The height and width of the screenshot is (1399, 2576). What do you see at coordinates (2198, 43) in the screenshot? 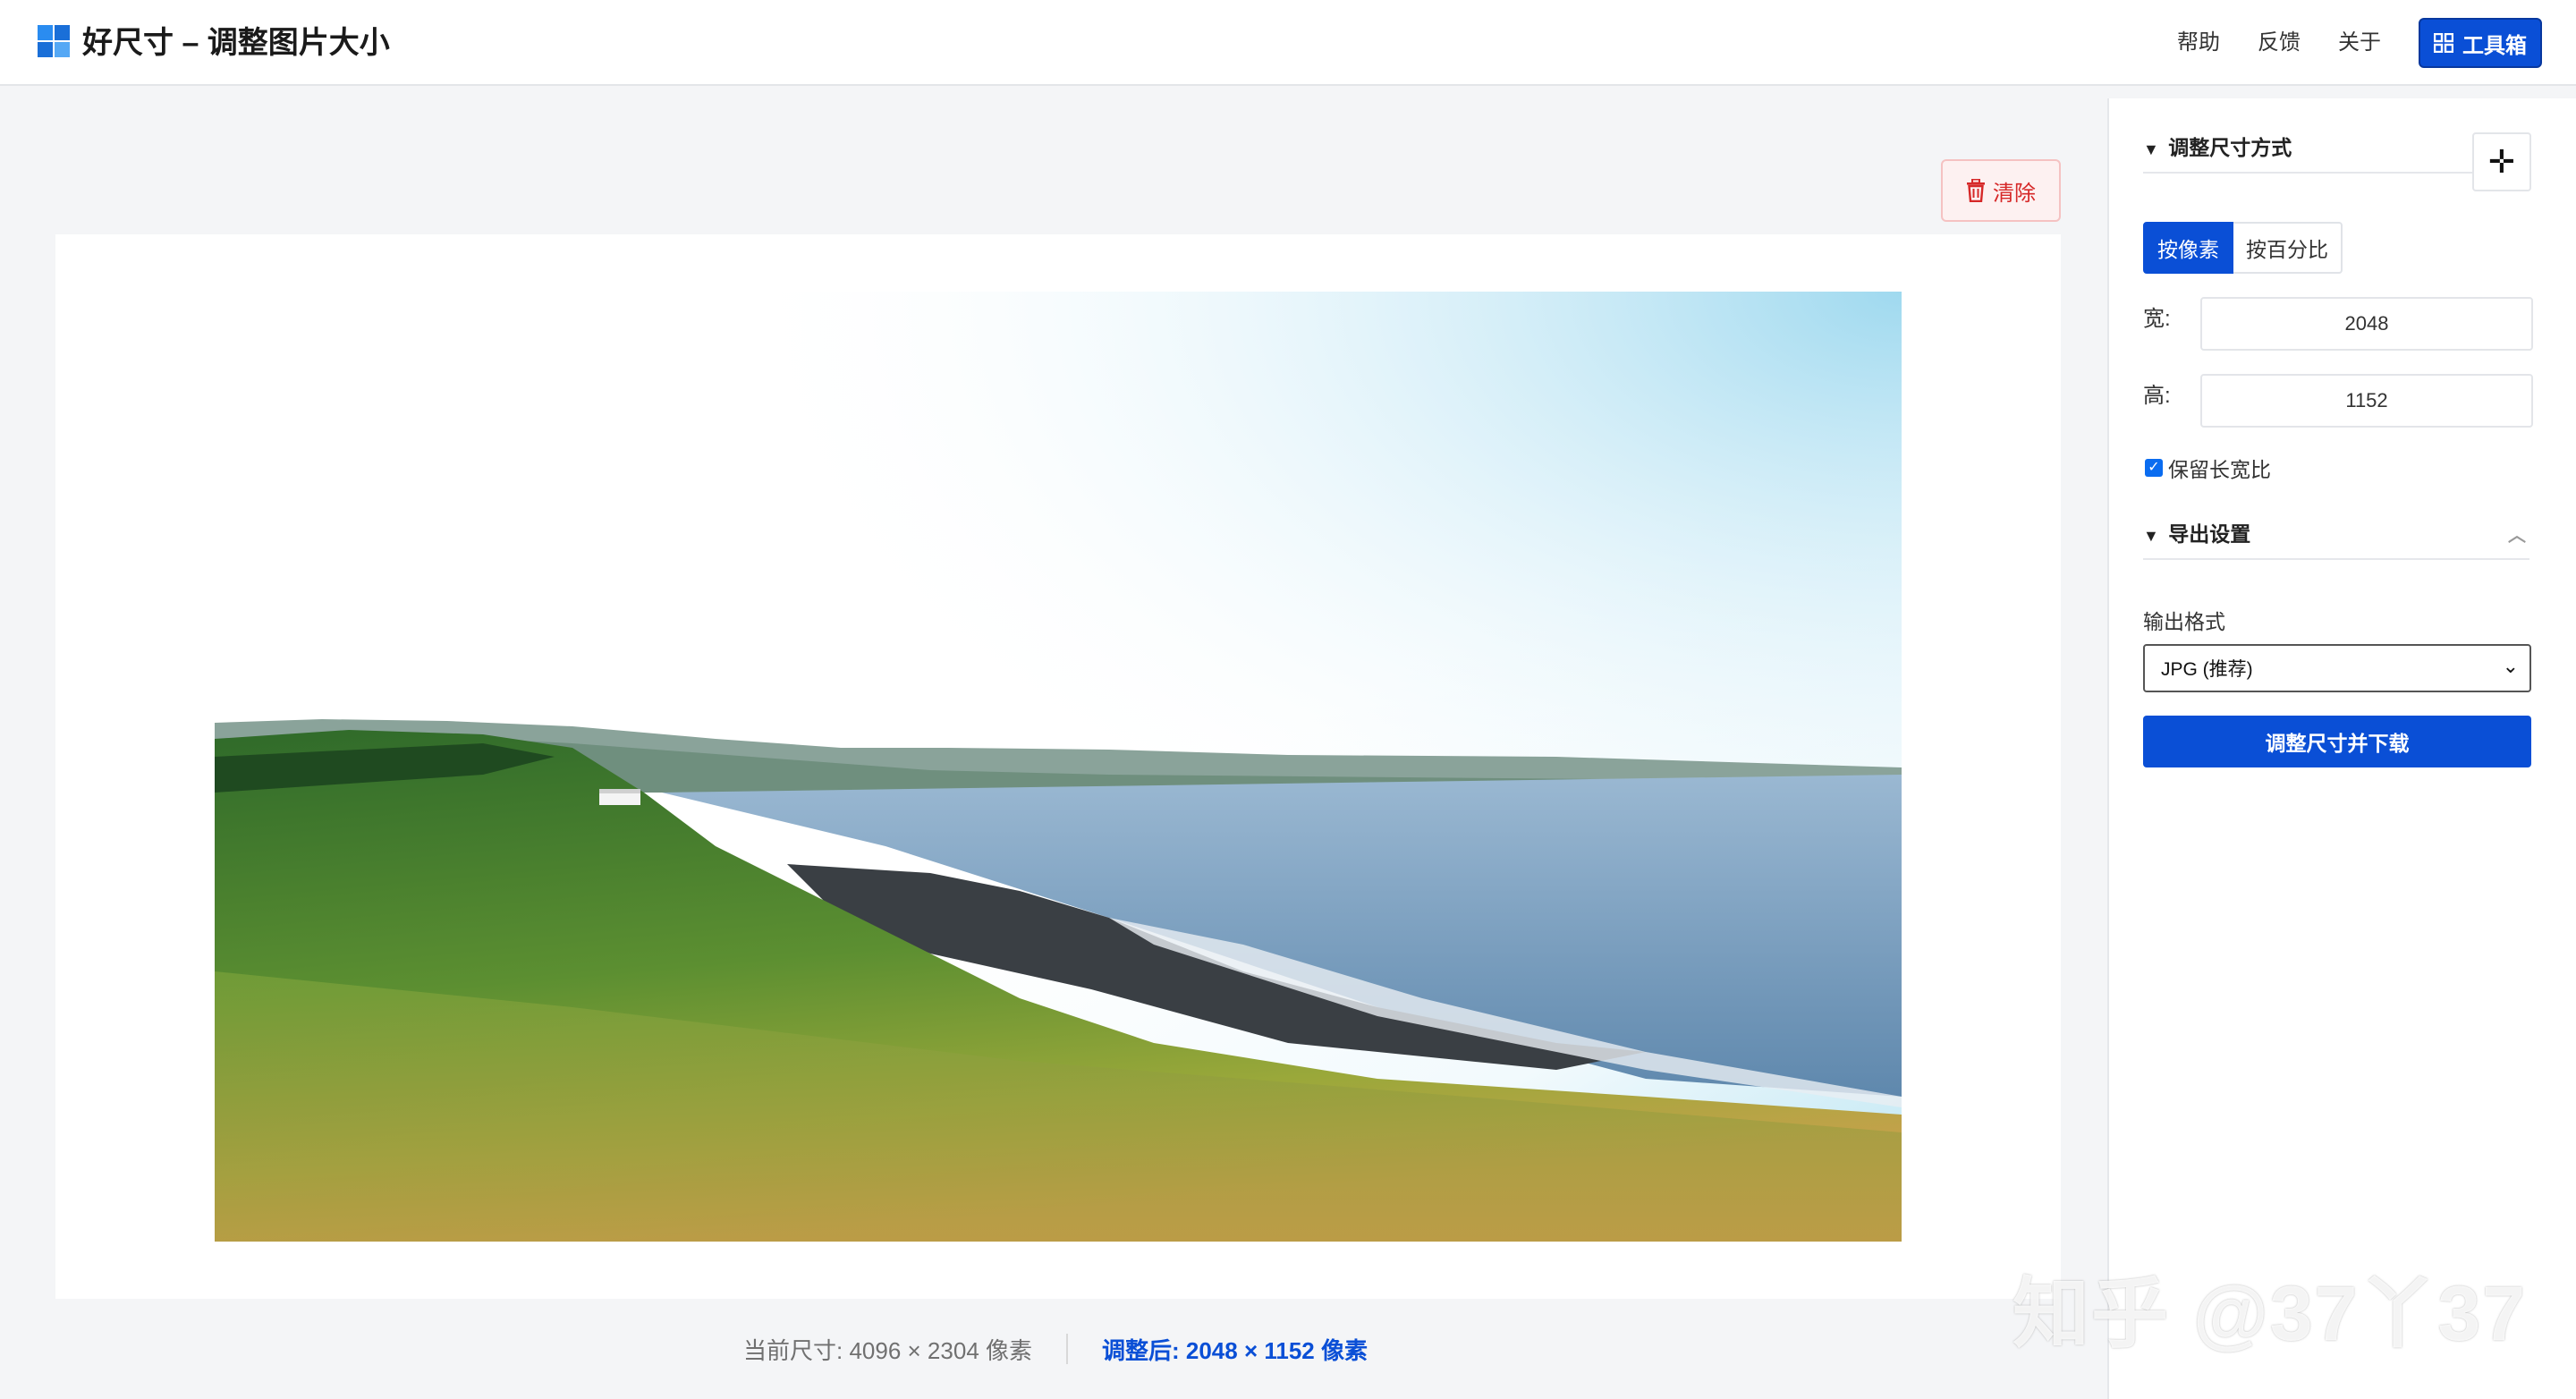
I see `nav-help-link: 帮助` at bounding box center [2198, 43].